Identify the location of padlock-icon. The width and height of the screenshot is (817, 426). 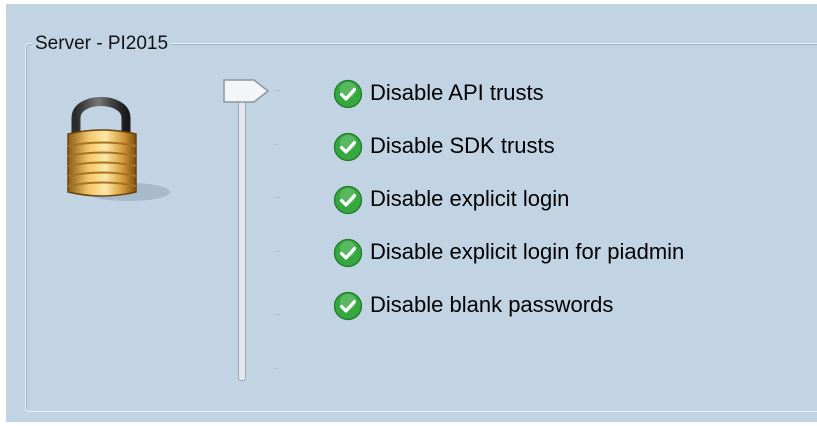
(118, 149).